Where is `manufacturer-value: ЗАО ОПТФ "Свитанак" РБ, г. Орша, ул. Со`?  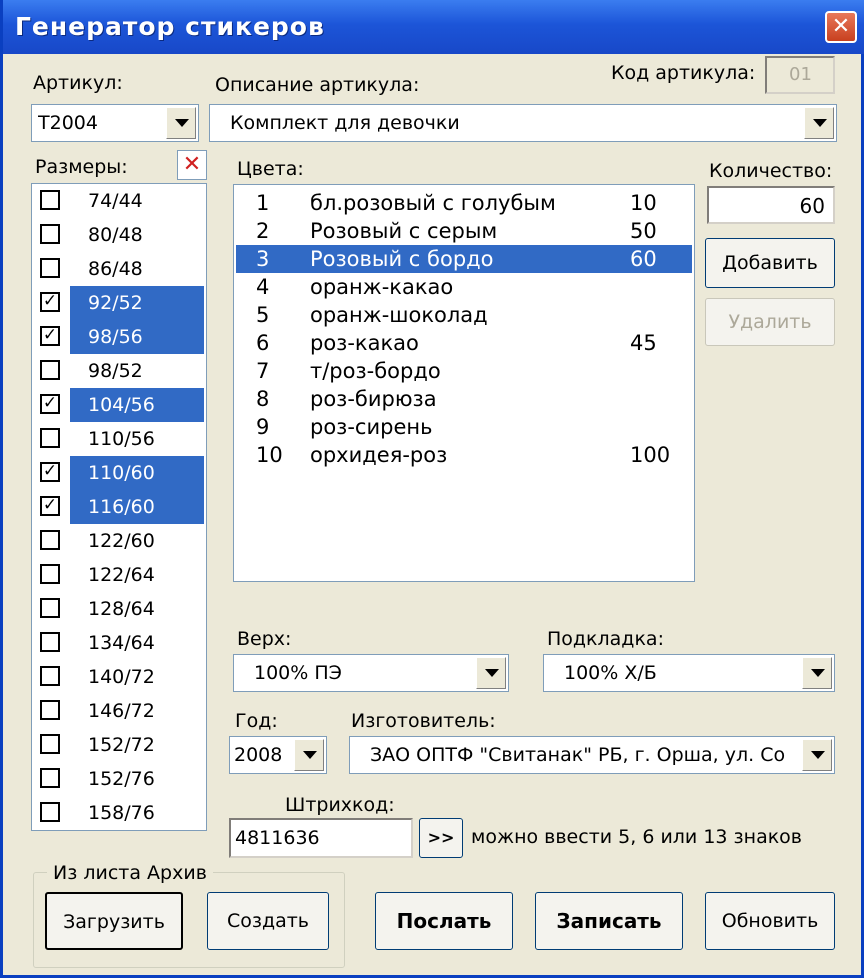
manufacturer-value: ЗАО ОПТФ "Свитанак" РБ, г. Орша, ул. Со is located at coordinates (578, 755).